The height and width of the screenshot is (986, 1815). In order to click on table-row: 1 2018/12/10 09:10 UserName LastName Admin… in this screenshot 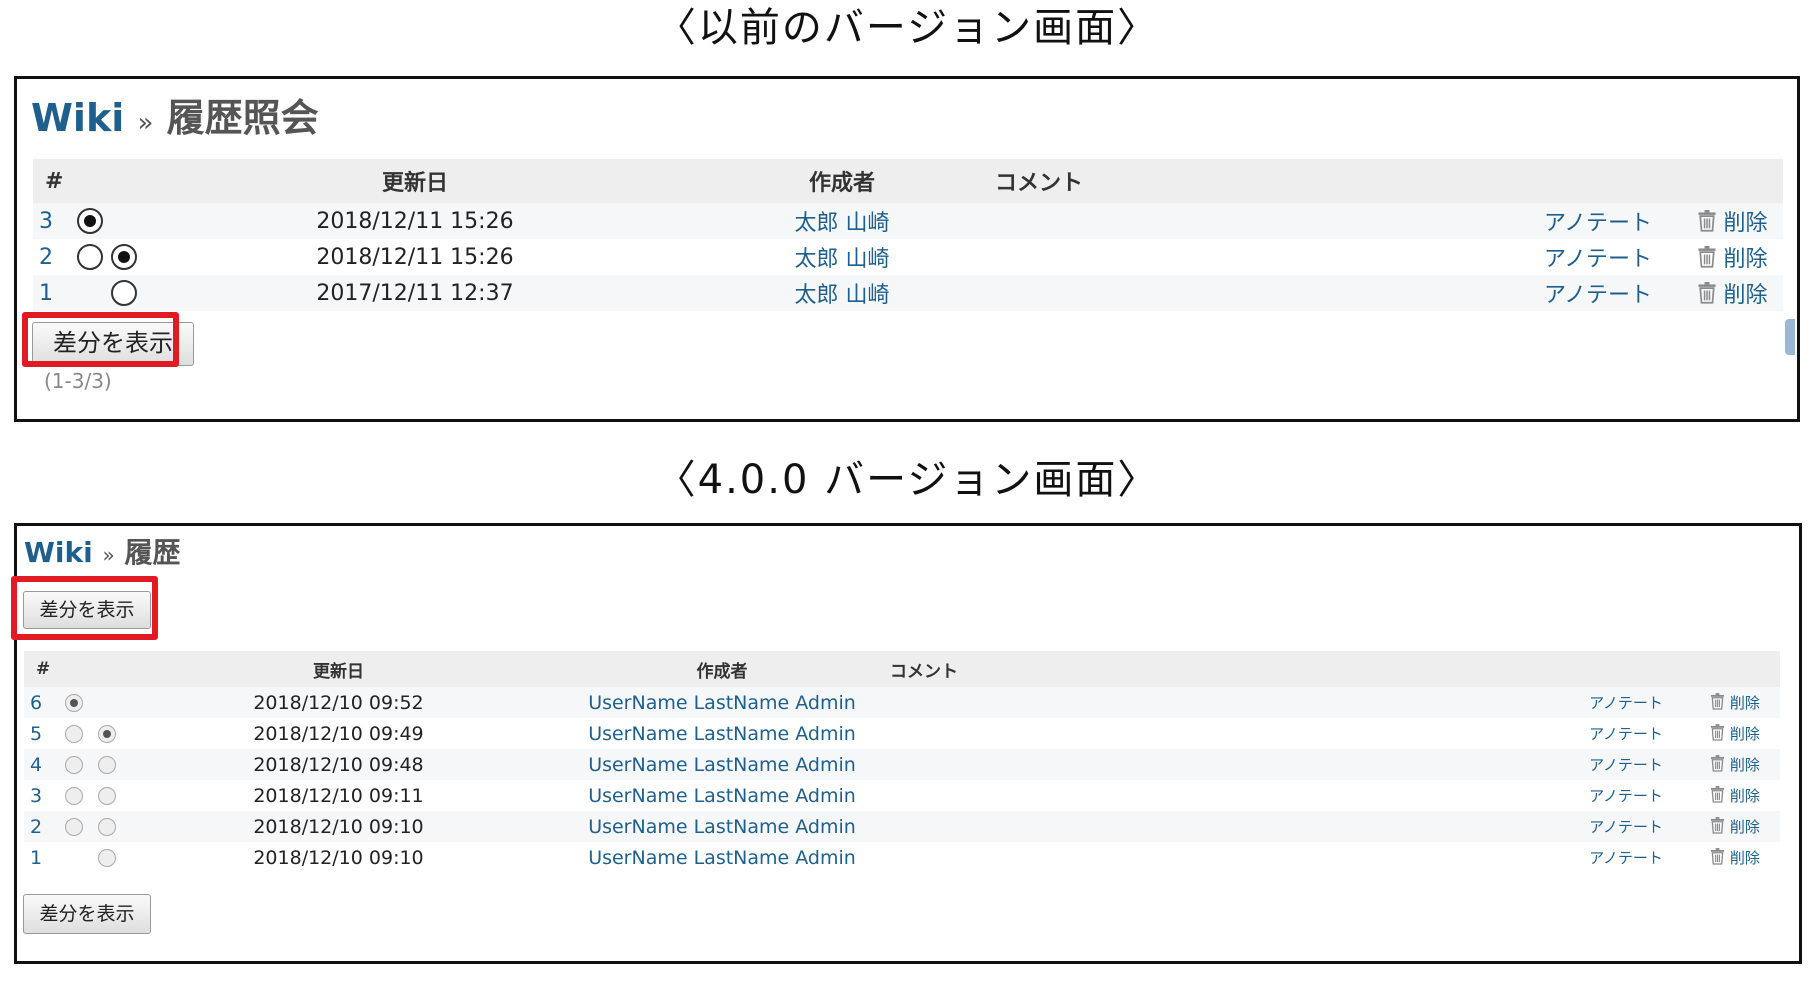, I will do `click(902, 857)`.